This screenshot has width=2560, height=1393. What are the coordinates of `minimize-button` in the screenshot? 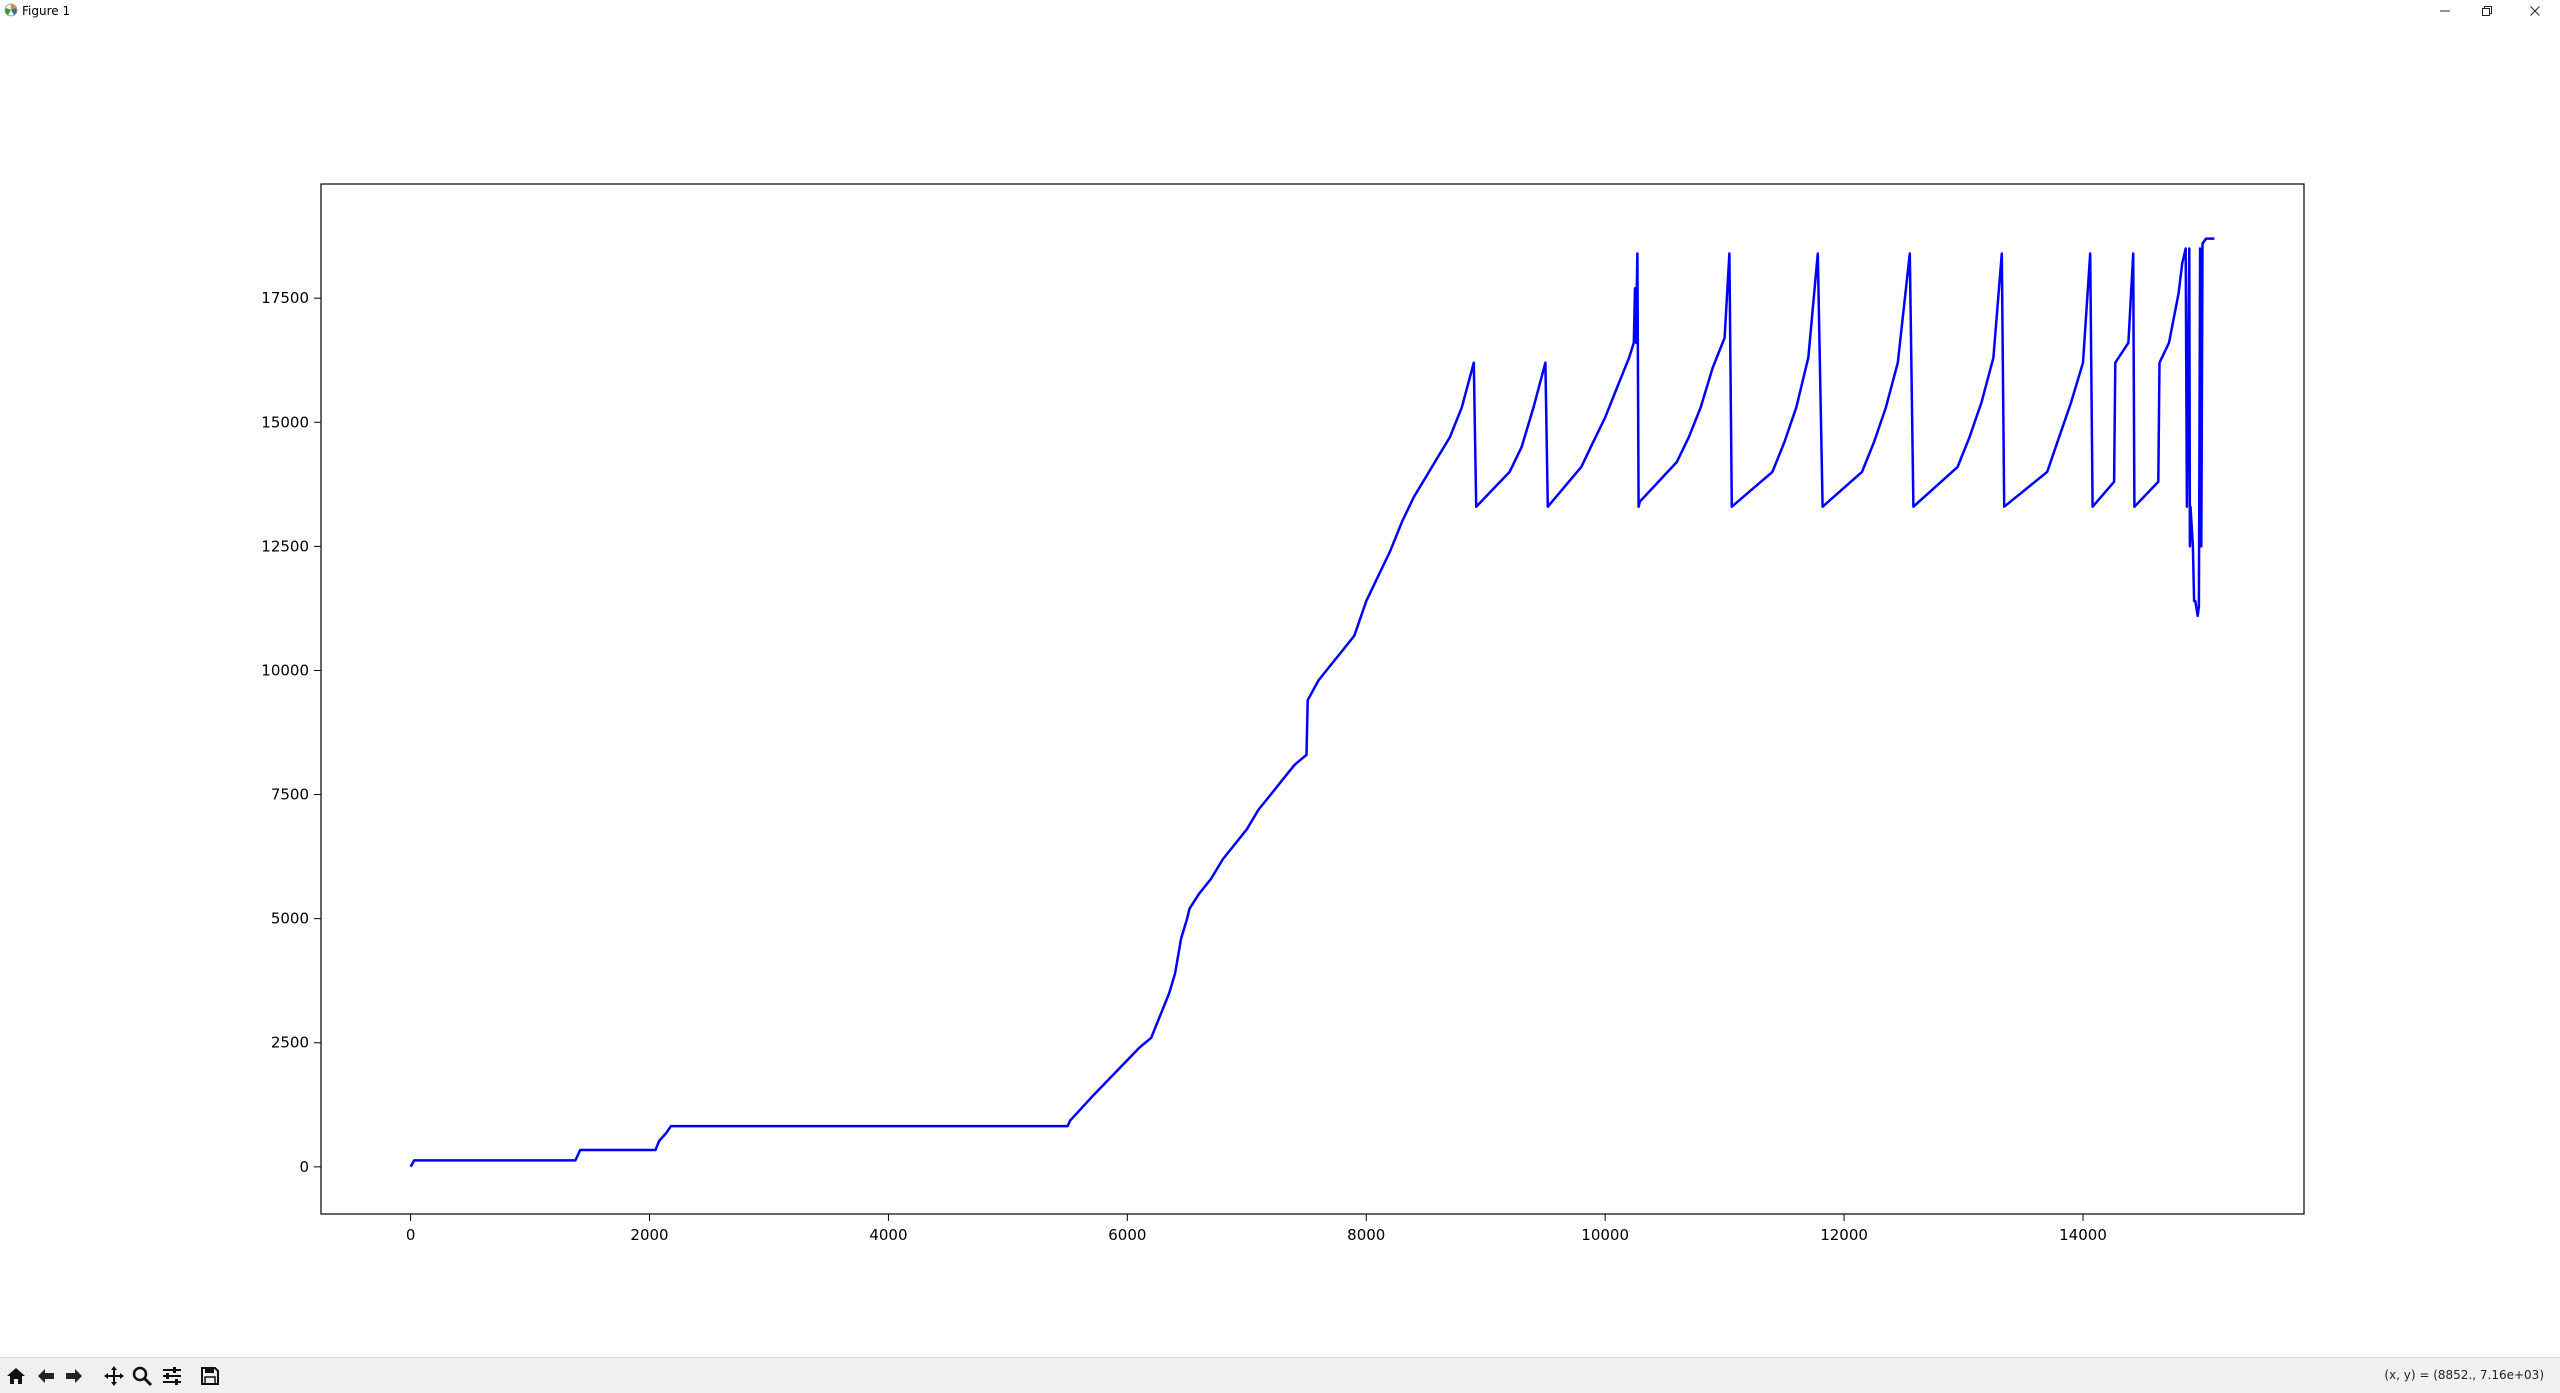 It's located at (2445, 11).